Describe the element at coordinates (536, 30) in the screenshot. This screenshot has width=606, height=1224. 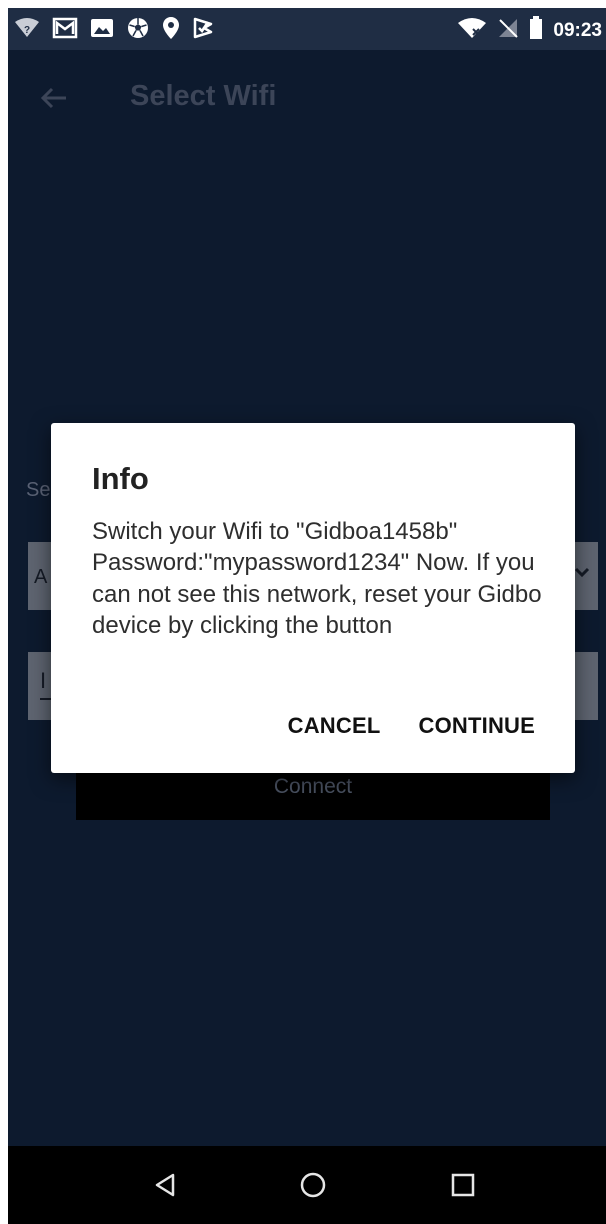
I see `battery-icon` at that location.